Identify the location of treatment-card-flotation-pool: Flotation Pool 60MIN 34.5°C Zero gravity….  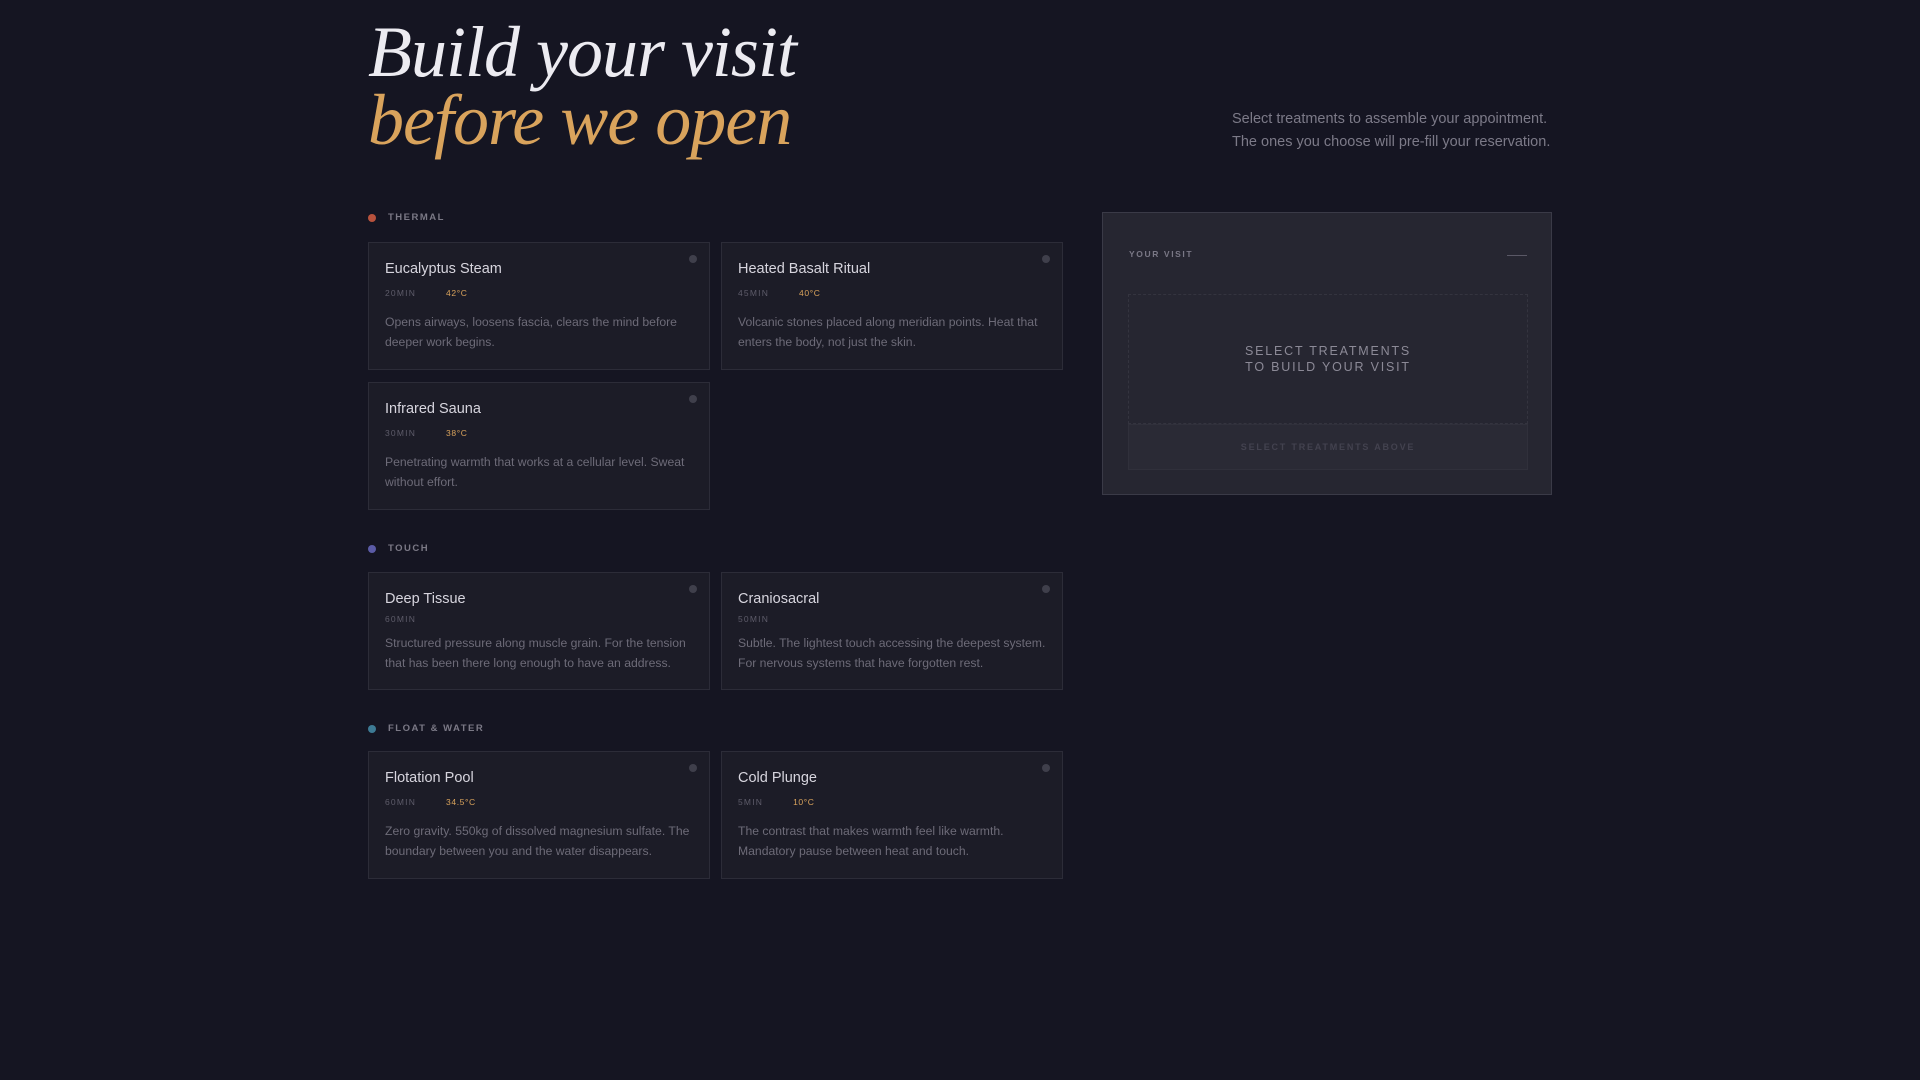
(539, 815).